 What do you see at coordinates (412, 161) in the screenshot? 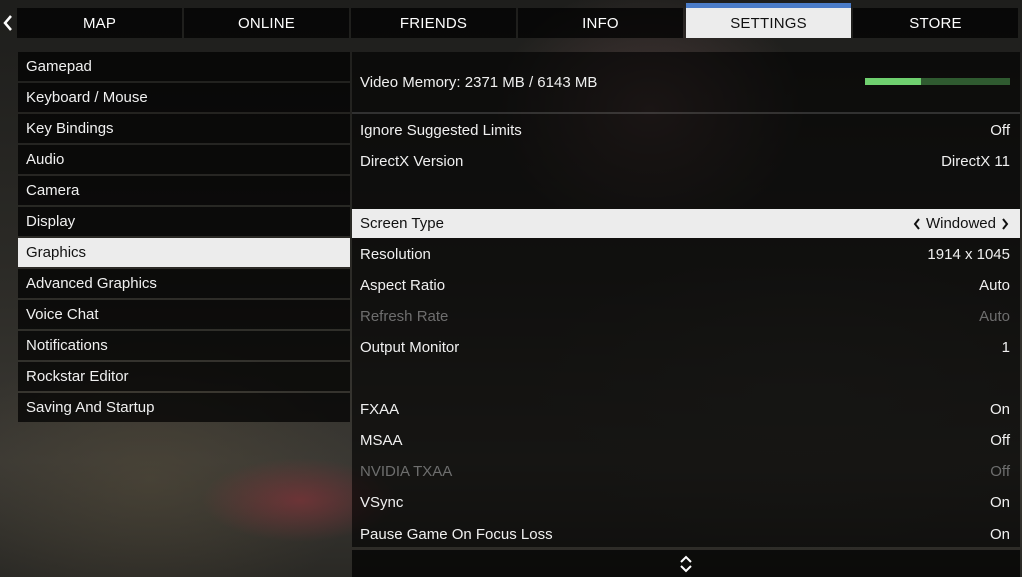
I see `setting-label: DirectX Version` at bounding box center [412, 161].